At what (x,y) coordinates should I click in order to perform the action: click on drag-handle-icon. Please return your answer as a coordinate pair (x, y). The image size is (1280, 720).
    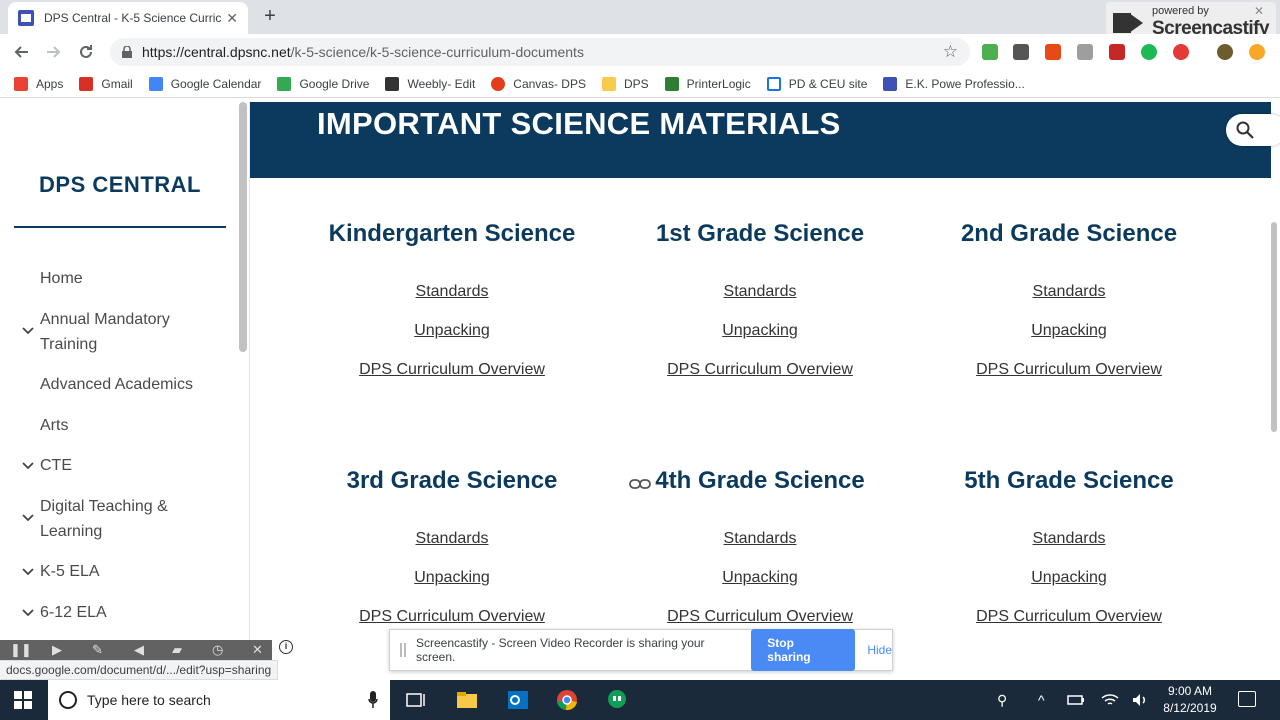
    Looking at the image, I should click on (403, 650).